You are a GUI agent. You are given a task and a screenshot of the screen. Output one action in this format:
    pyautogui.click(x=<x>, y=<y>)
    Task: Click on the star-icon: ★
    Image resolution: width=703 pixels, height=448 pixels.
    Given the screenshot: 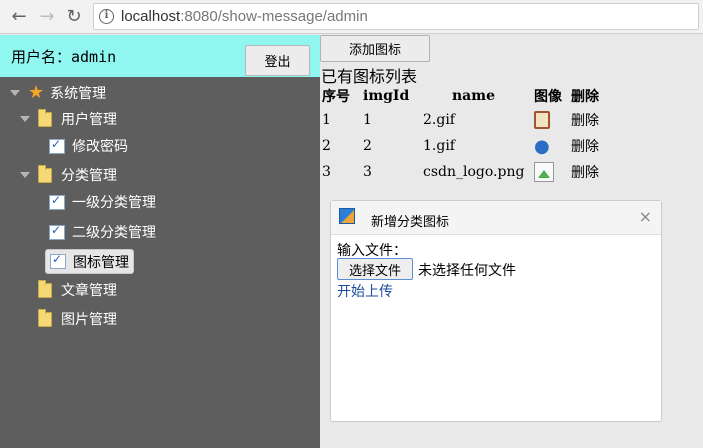 What is the action you would take?
    pyautogui.click(x=36, y=92)
    